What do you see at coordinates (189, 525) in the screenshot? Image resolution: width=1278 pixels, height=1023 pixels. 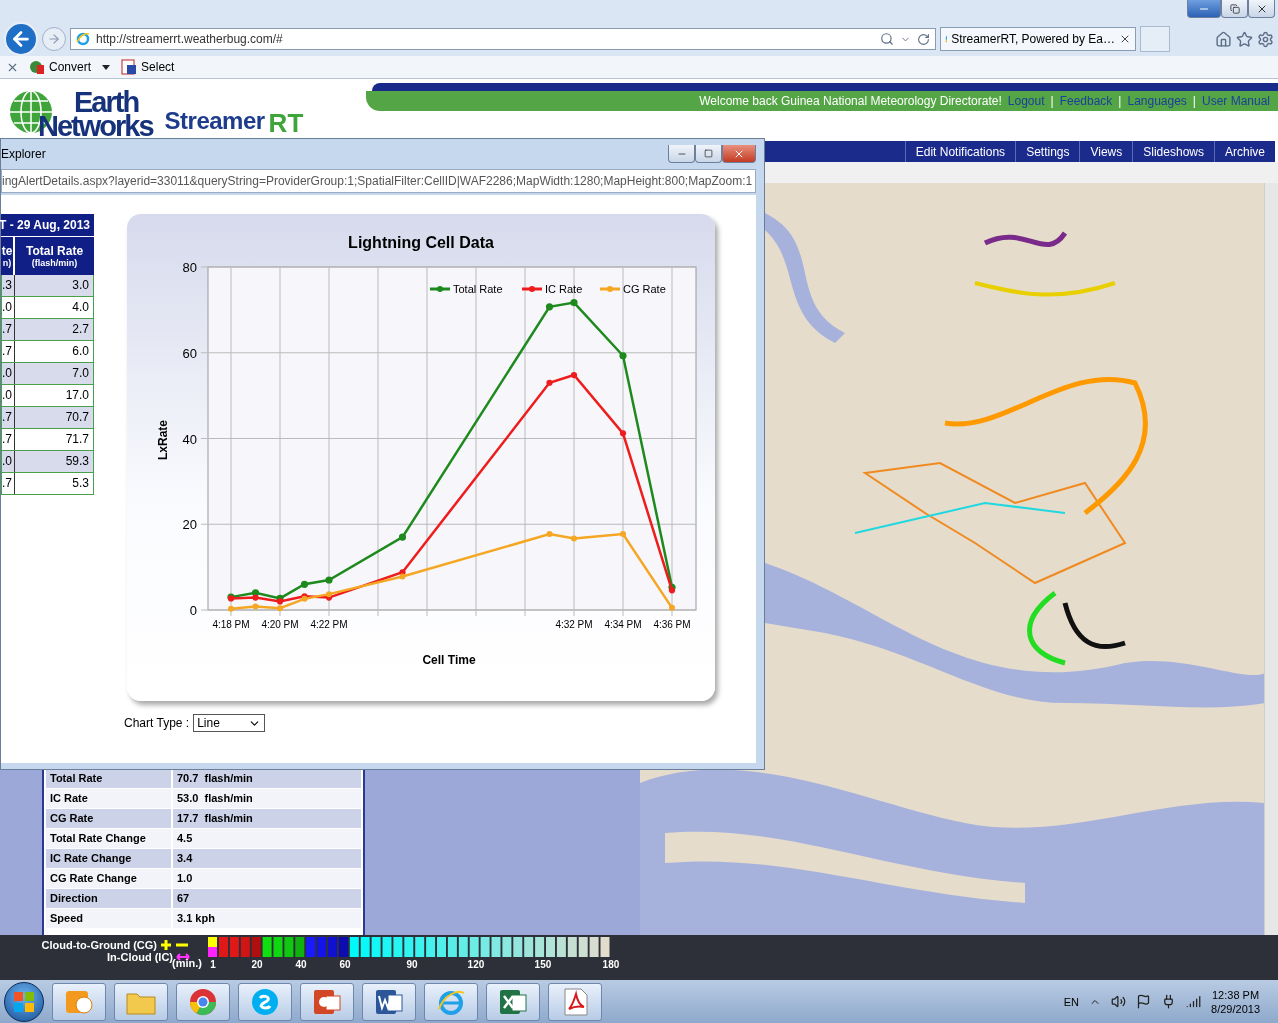 I see `axis-tick-label: 20` at bounding box center [189, 525].